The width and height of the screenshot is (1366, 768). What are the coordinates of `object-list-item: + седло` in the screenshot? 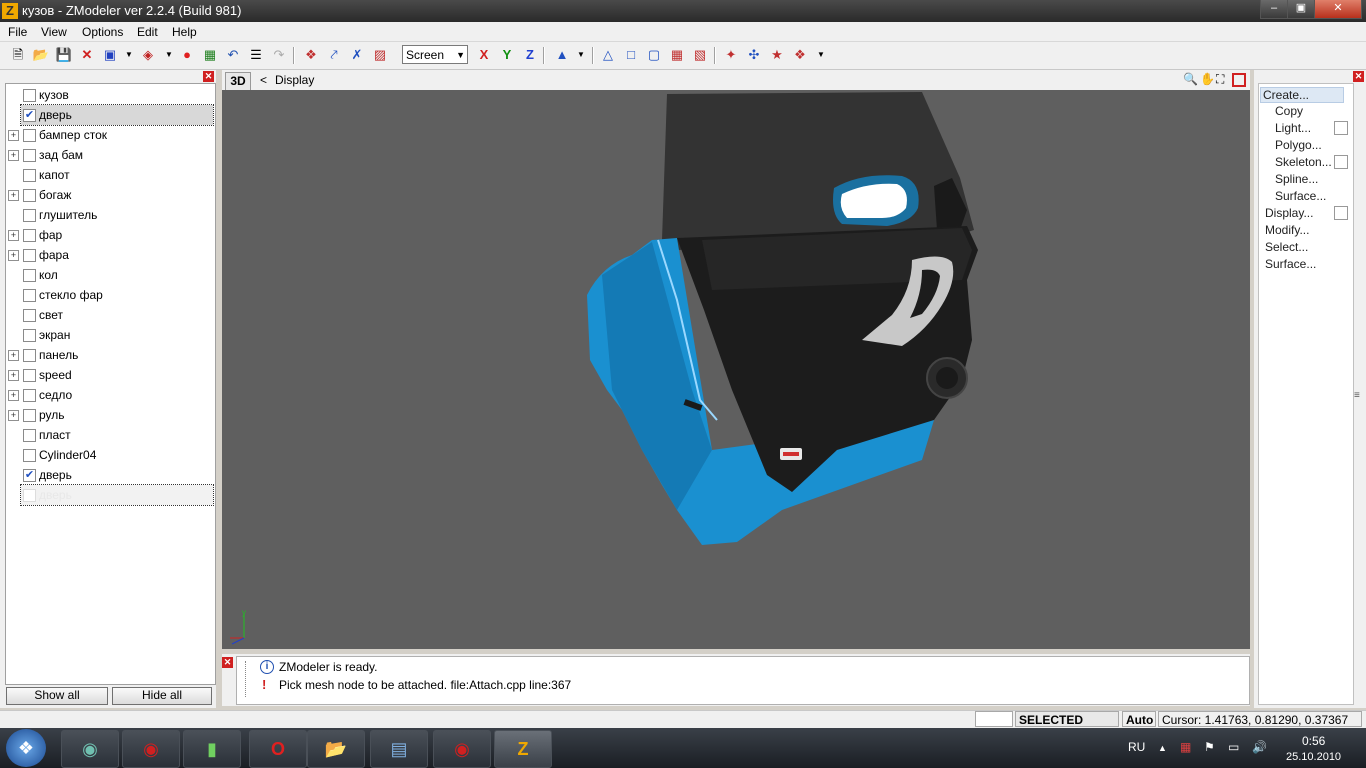 It's located at (110, 395).